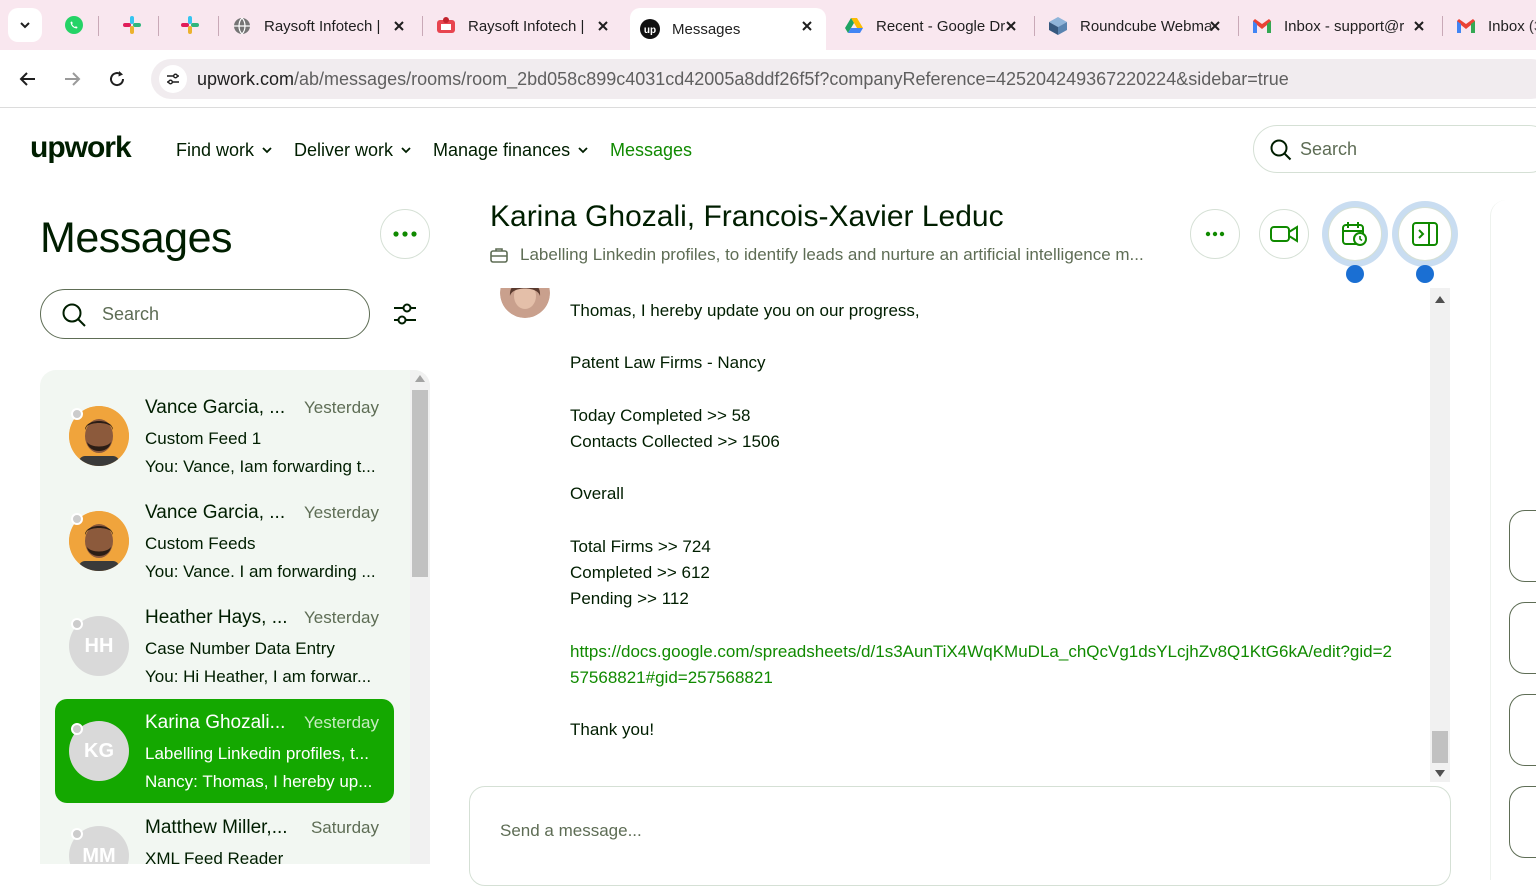 The image size is (1536, 886). What do you see at coordinates (499, 255) in the screenshot?
I see `briefcase-icon` at bounding box center [499, 255].